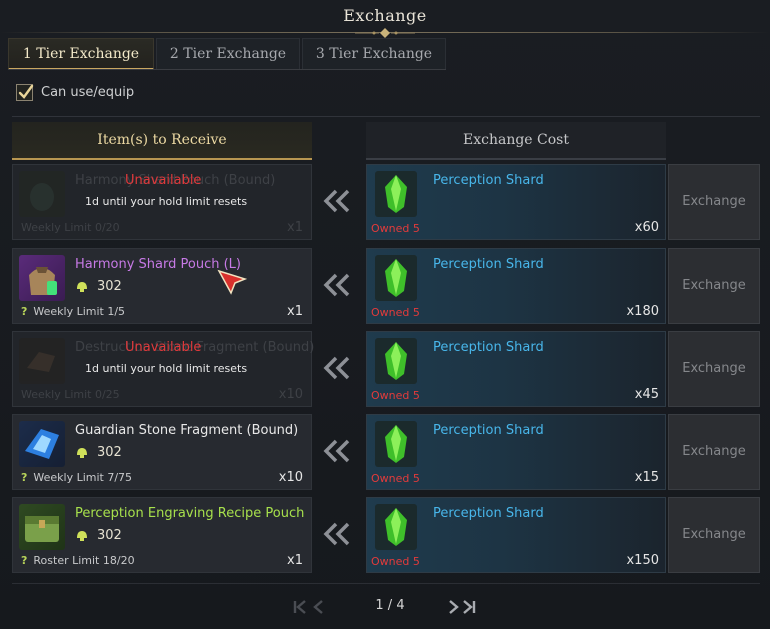 Image resolution: width=770 pixels, height=629 pixels. What do you see at coordinates (646, 394) in the screenshot?
I see `cost-quantity: x45` at bounding box center [646, 394].